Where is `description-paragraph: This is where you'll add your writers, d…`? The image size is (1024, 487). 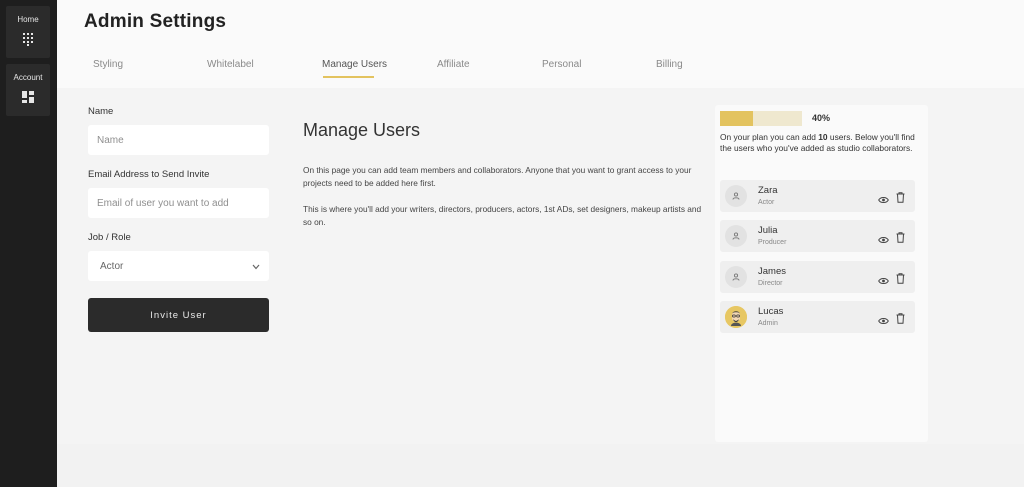 description-paragraph: This is where you'll add your writers, d… is located at coordinates (502, 215).